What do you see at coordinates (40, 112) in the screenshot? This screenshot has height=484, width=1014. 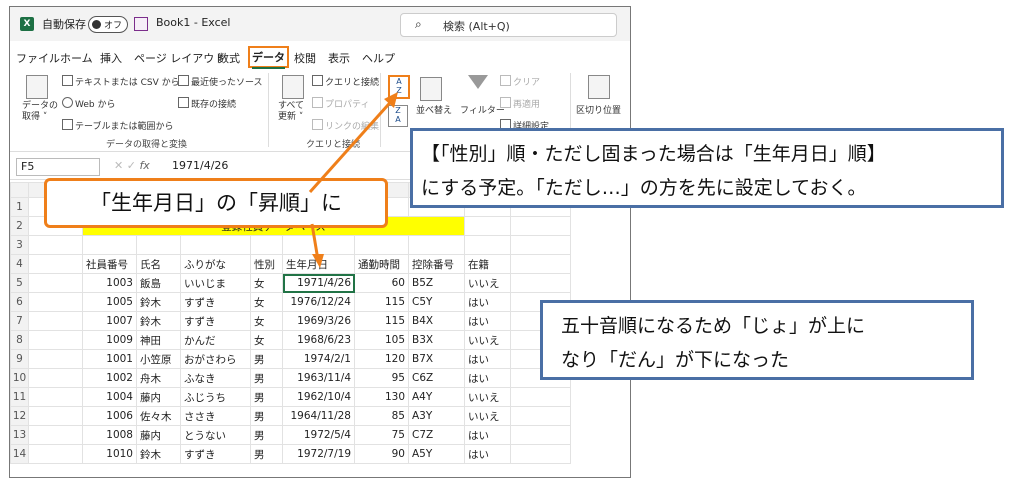 I see `get-data-button: データの 取得 ˅` at bounding box center [40, 112].